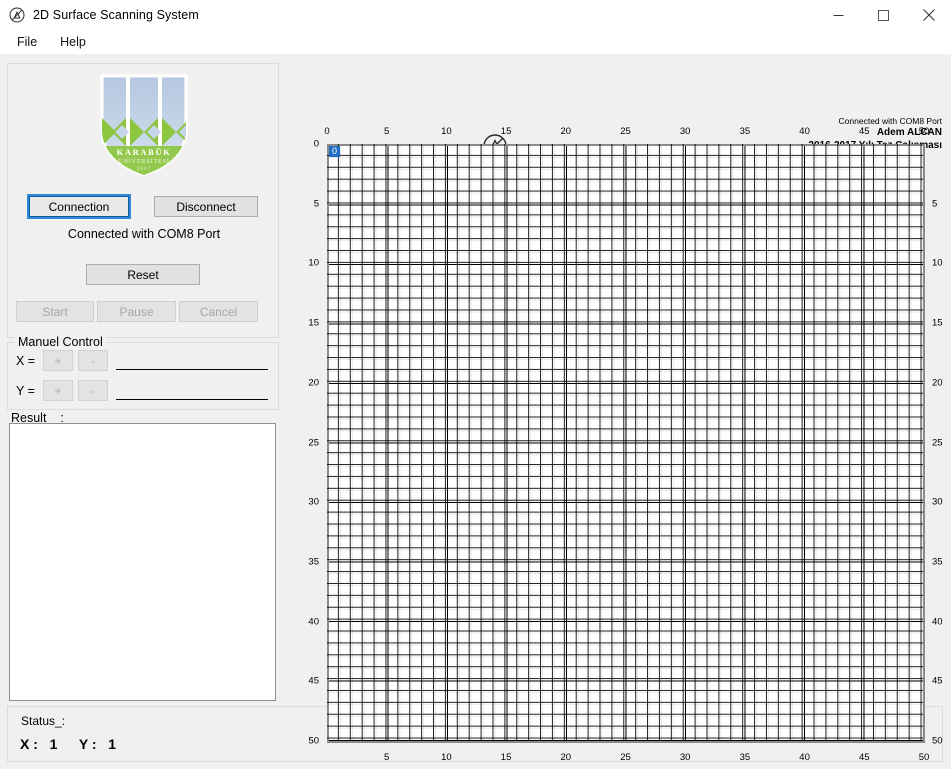 The height and width of the screenshot is (769, 951). What do you see at coordinates (192, 361) in the screenshot?
I see `x-value-input` at bounding box center [192, 361].